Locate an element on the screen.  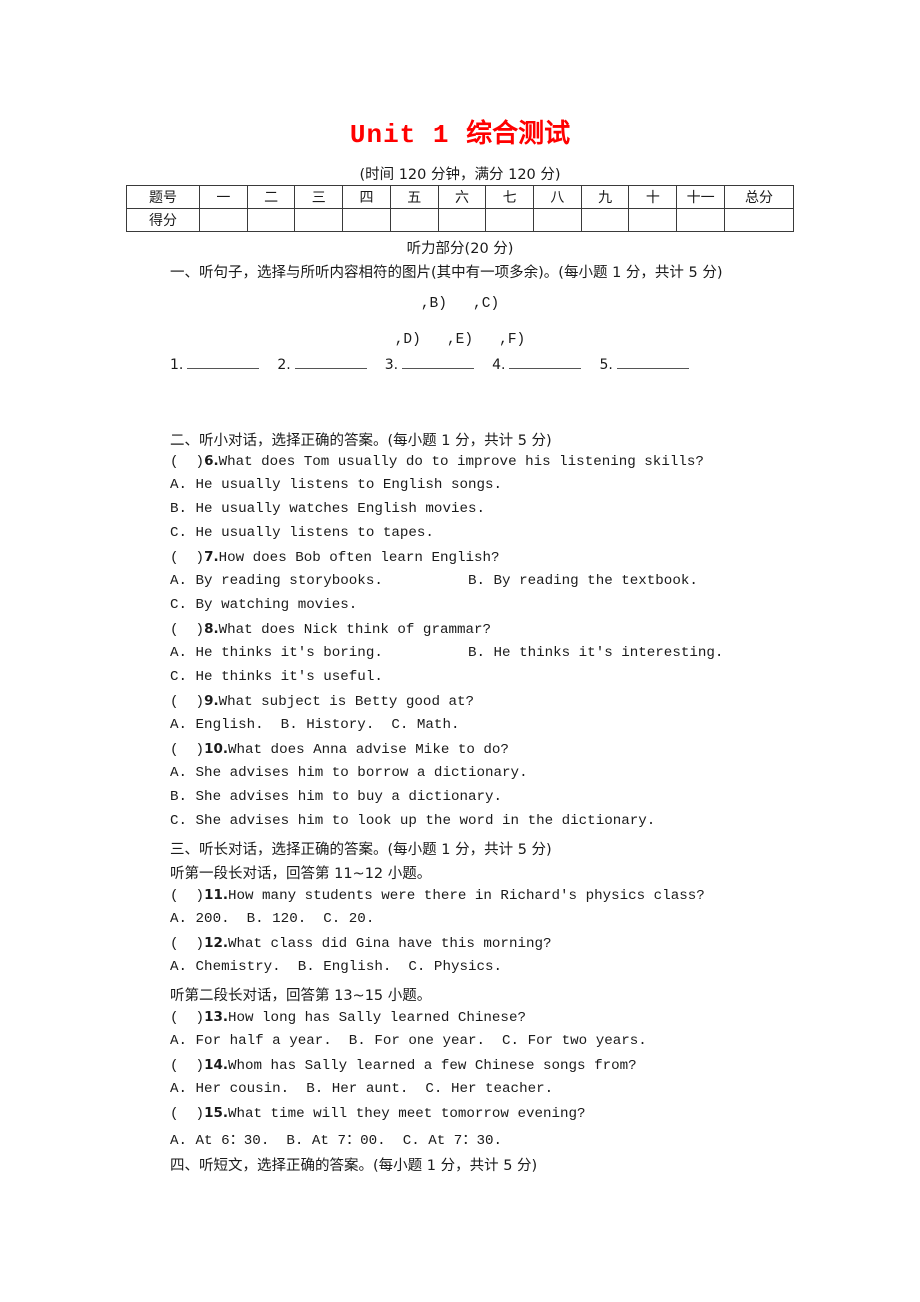
question-7-text: How does Bob often learn English? is located at coordinates (359, 558).